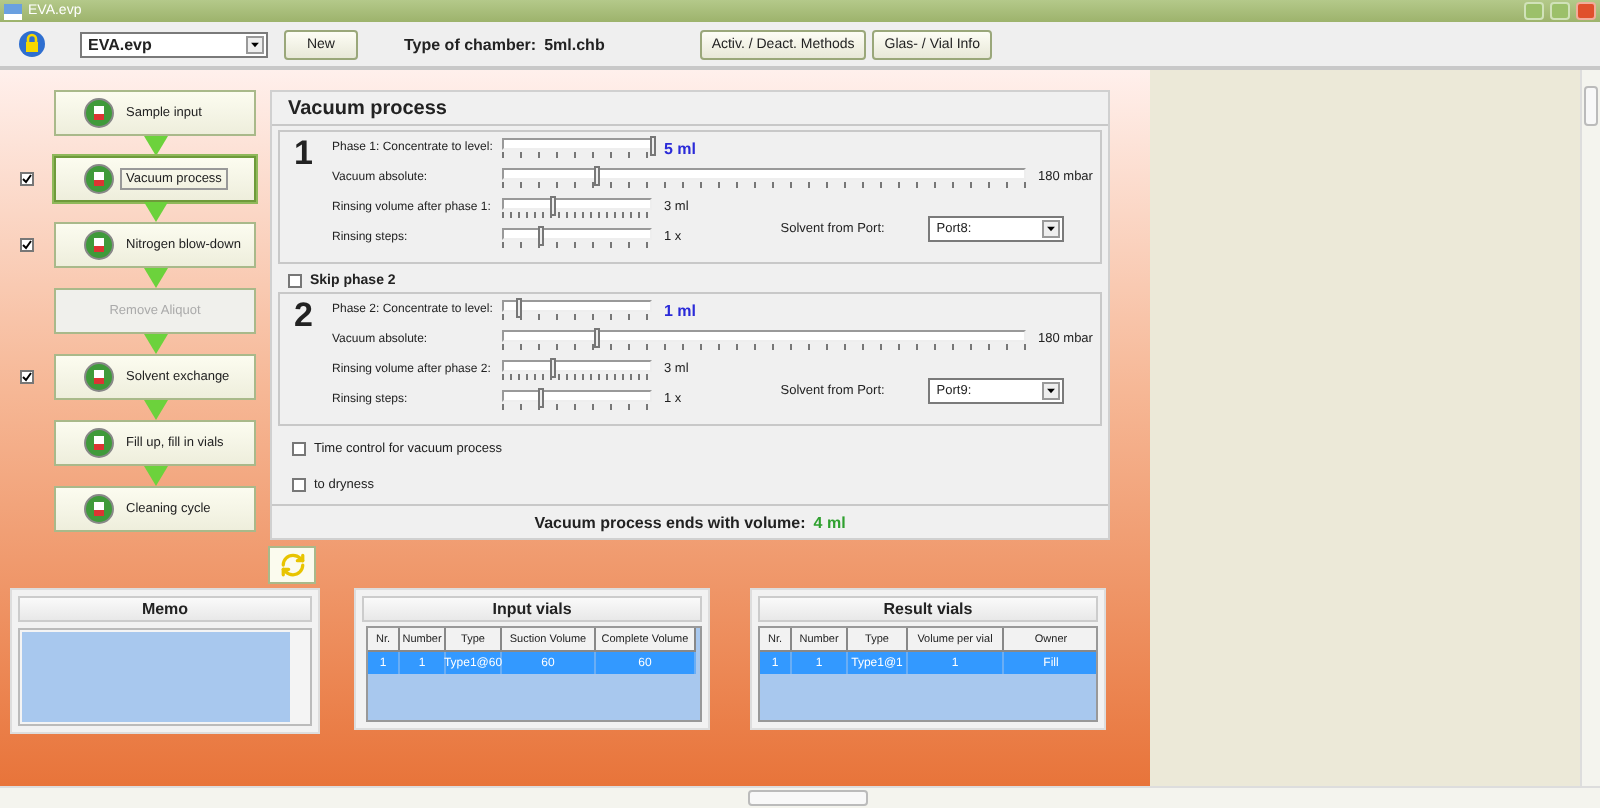  What do you see at coordinates (574, 44) in the screenshot?
I see `chamber-value: 5ml.chb` at bounding box center [574, 44].